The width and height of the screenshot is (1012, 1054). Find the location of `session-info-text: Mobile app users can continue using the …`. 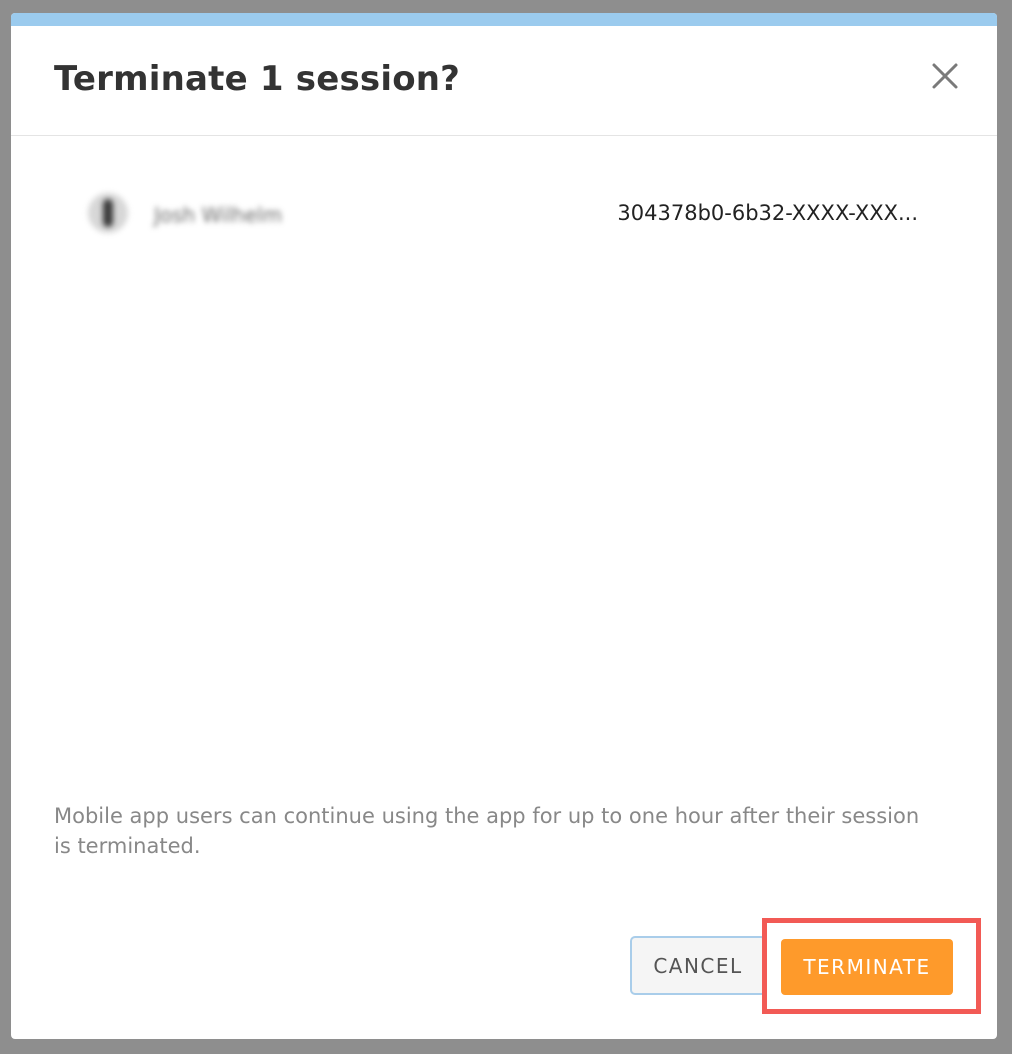

session-info-text: Mobile app users can continue using the … is located at coordinates (487, 831).